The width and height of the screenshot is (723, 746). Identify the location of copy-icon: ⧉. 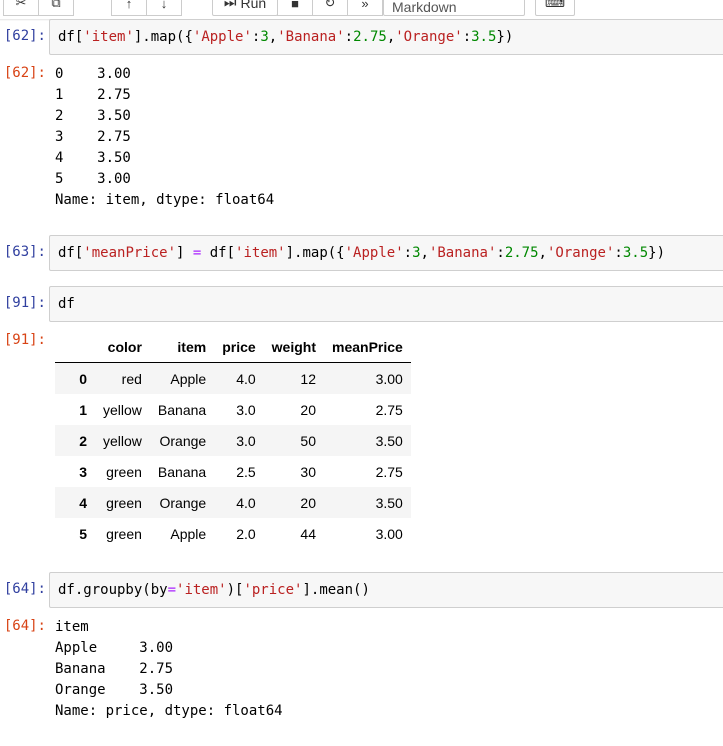
(56, 8).